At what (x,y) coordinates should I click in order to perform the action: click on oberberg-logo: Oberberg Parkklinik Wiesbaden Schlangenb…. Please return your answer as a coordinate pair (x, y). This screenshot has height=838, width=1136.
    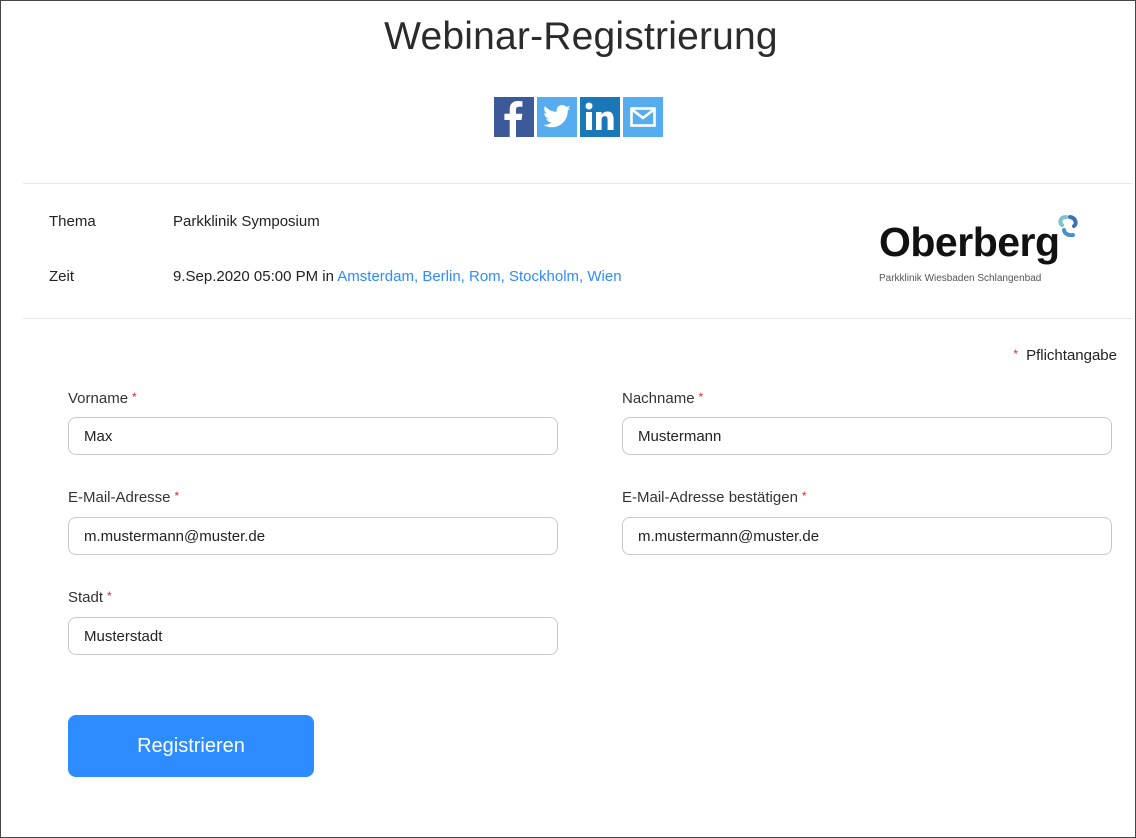
    Looking at the image, I should click on (977, 252).